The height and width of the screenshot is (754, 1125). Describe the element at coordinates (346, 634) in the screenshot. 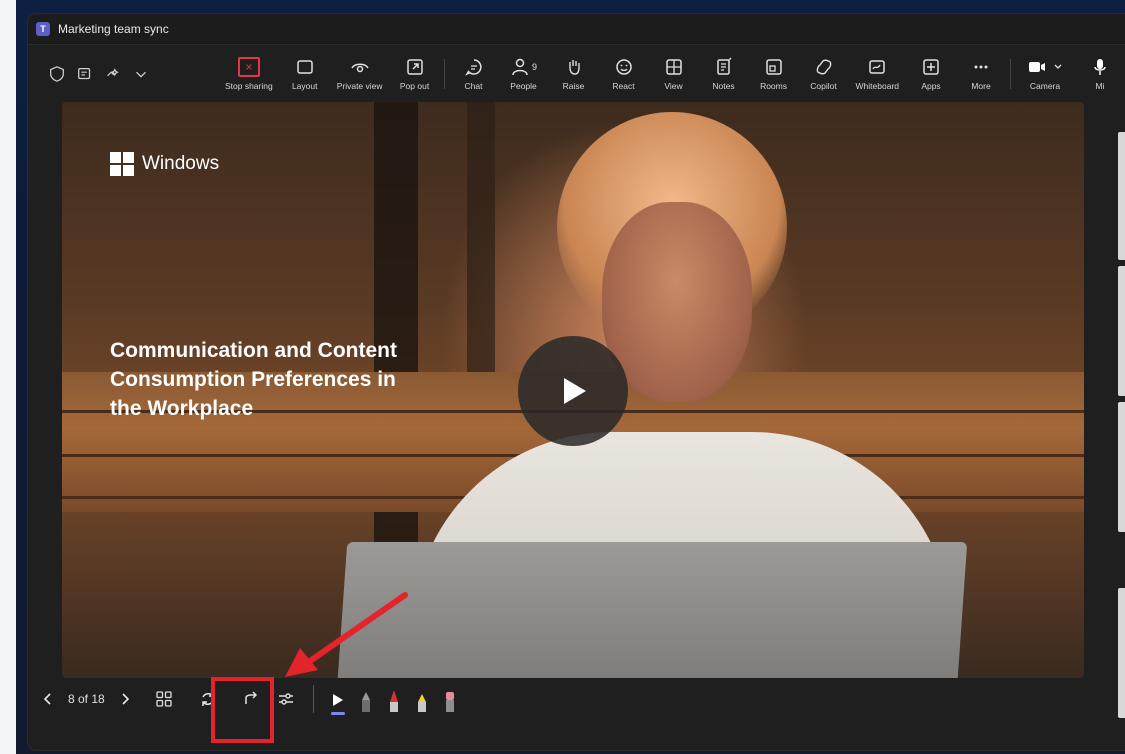

I see `annotation-arrow` at that location.